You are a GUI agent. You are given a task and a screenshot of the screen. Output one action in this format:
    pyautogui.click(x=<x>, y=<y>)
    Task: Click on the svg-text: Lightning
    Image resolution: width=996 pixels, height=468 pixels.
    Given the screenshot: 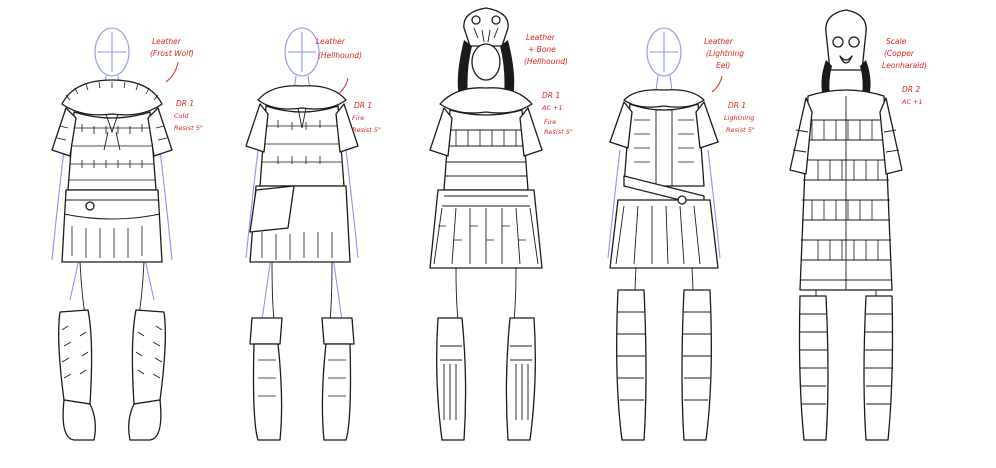 What is the action you would take?
    pyautogui.click(x=739, y=118)
    